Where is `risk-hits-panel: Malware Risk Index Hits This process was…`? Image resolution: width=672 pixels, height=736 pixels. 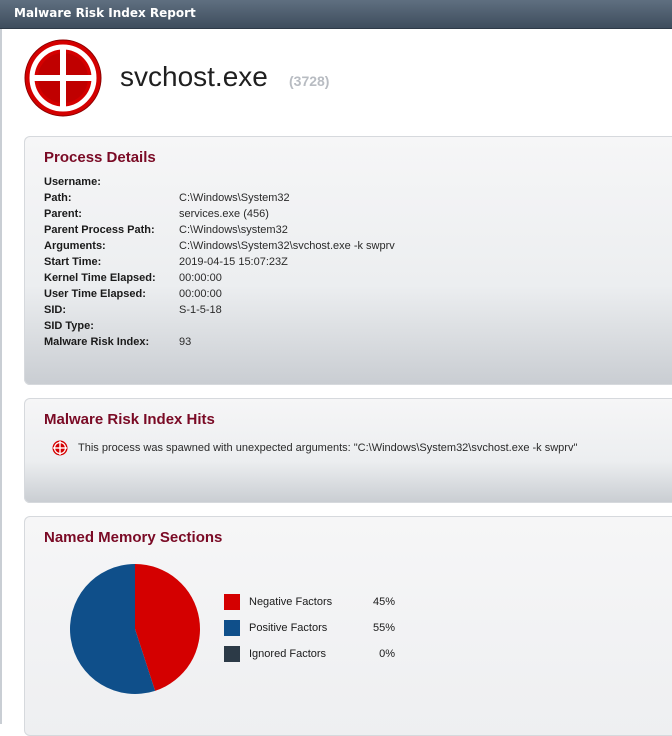 risk-hits-panel: Malware Risk Index Hits This process was… is located at coordinates (348, 450).